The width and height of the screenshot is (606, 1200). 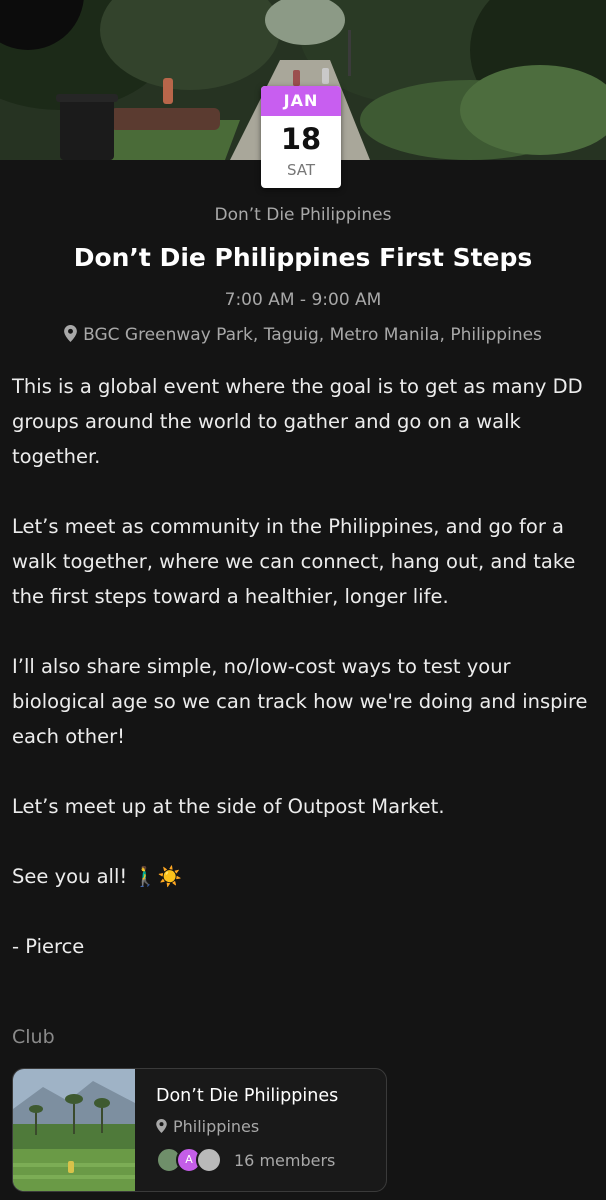 I want to click on event-title: Don’t Die Philippines First Steps, so click(x=303, y=257).